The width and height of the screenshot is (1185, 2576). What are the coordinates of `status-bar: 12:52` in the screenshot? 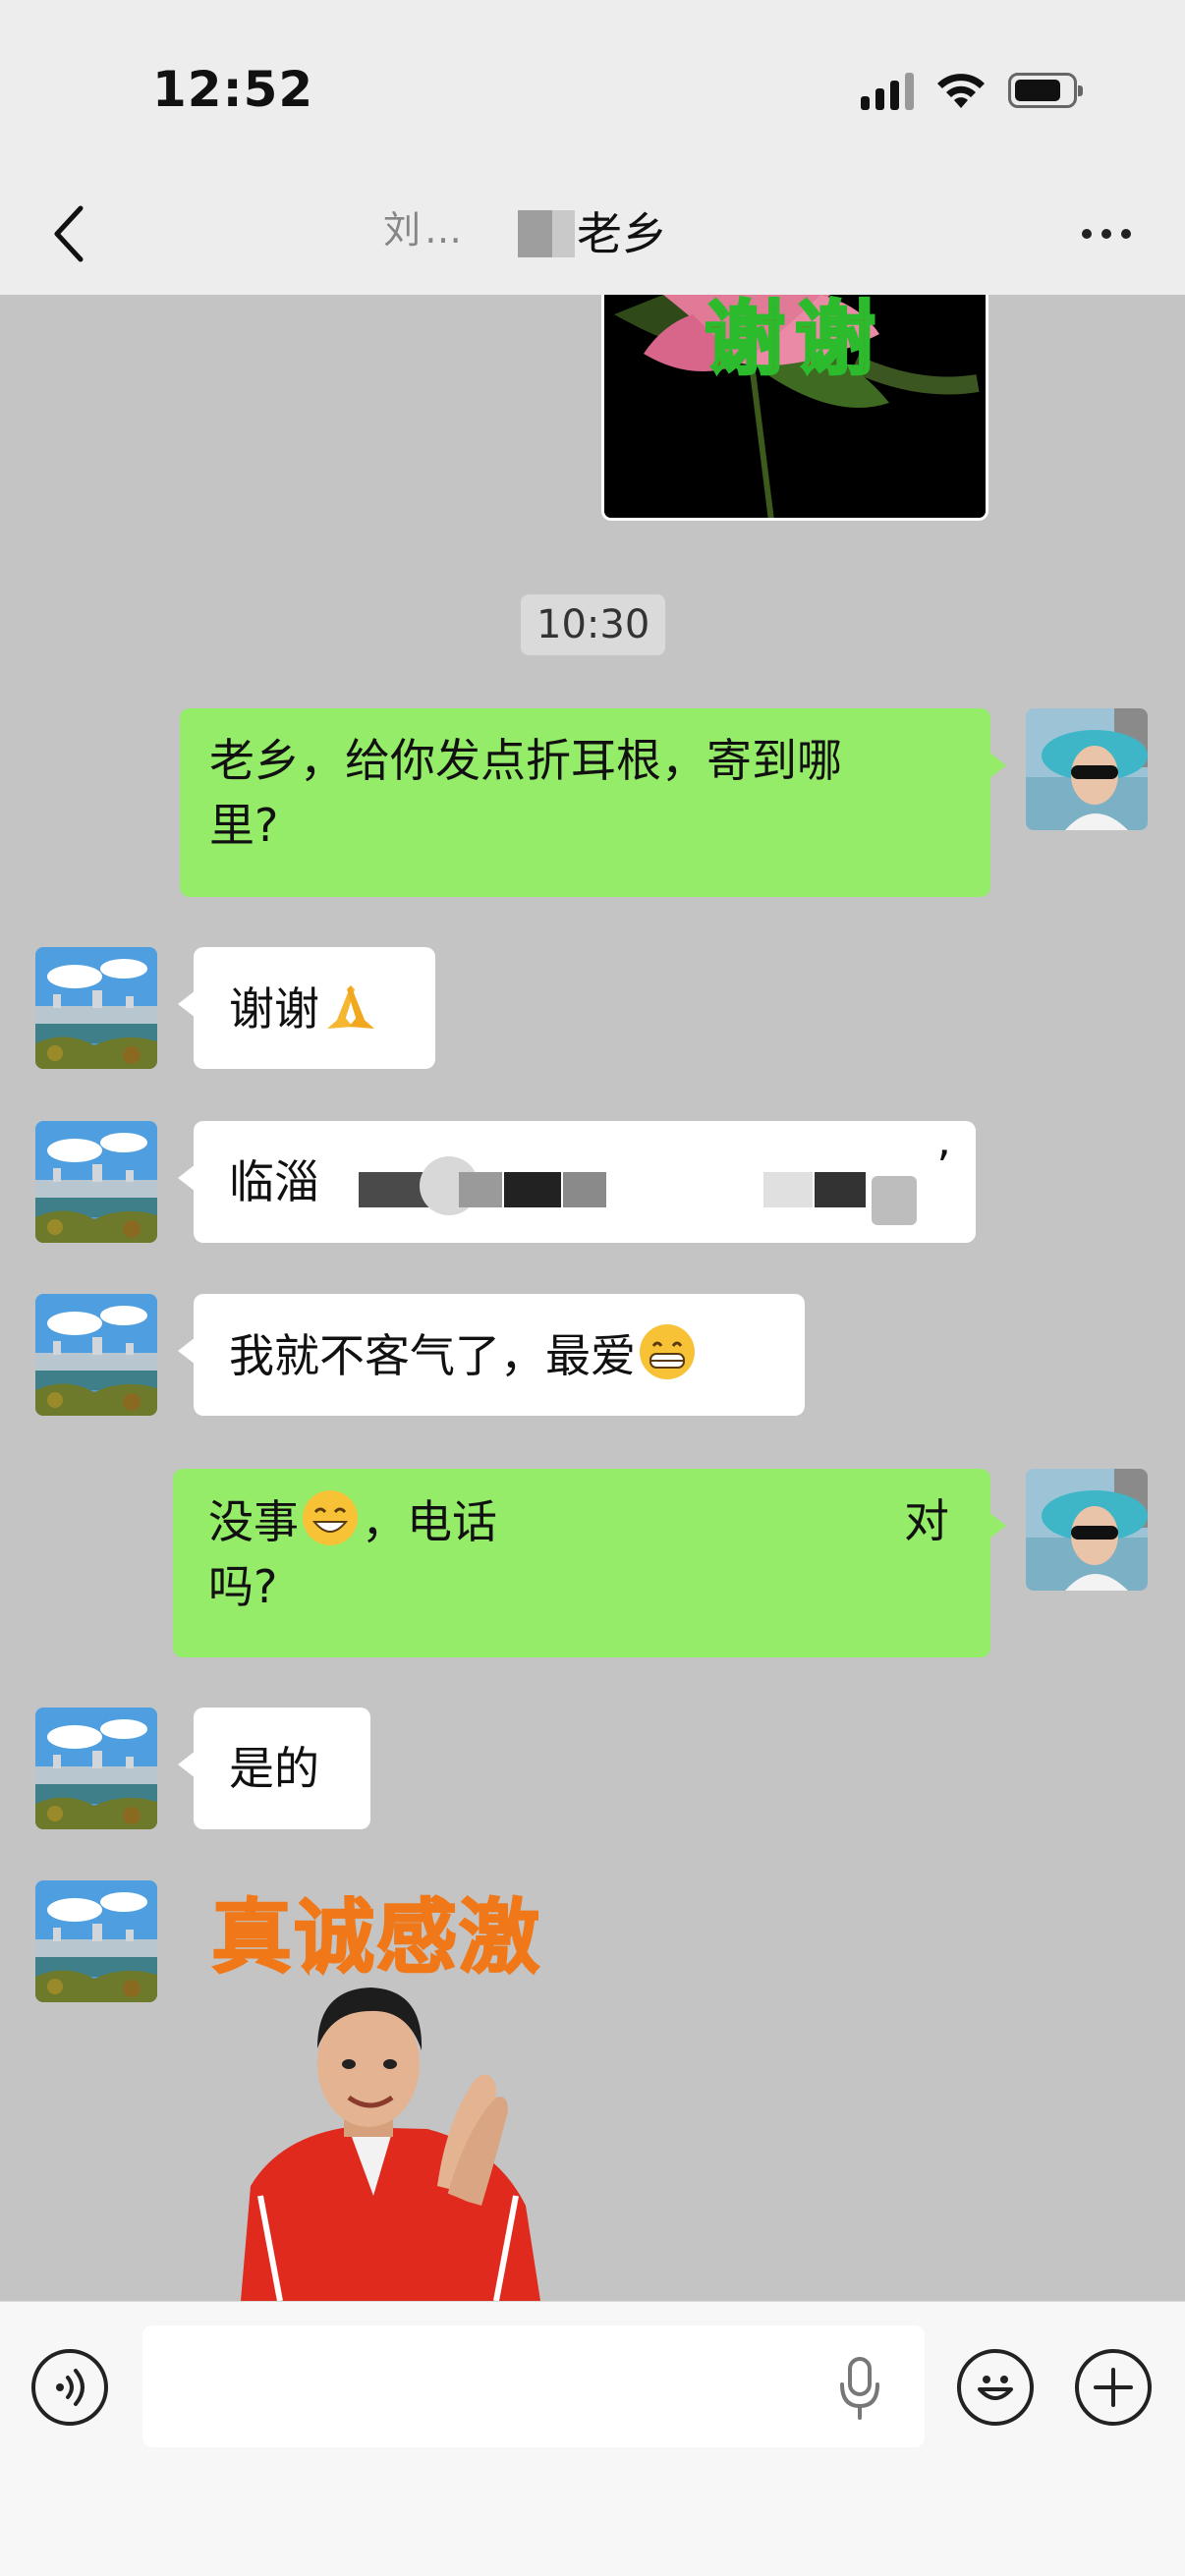 It's located at (592, 86).